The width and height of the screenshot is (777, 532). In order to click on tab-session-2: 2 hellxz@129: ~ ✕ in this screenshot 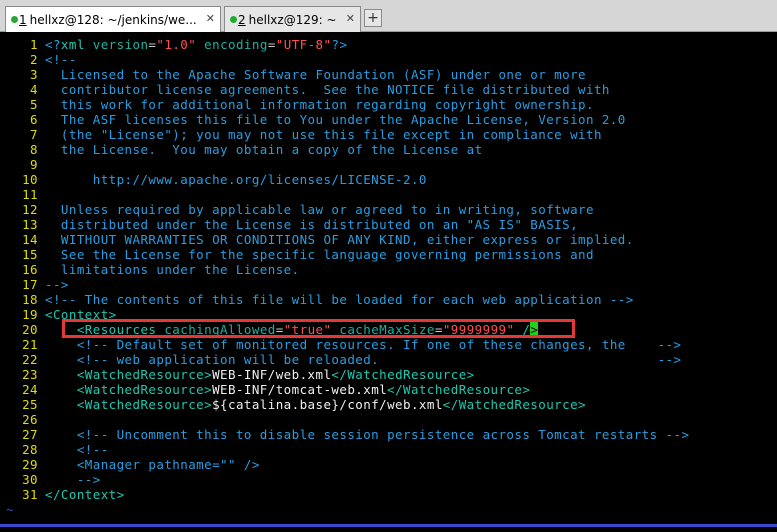, I will do `click(292, 19)`.